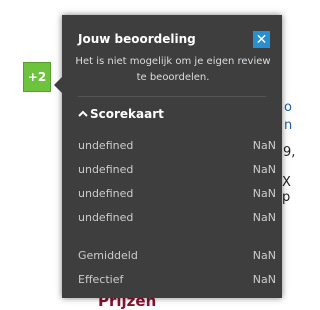 This screenshot has width=320, height=310. I want to click on background-link-fragment: n, so click(288, 125).